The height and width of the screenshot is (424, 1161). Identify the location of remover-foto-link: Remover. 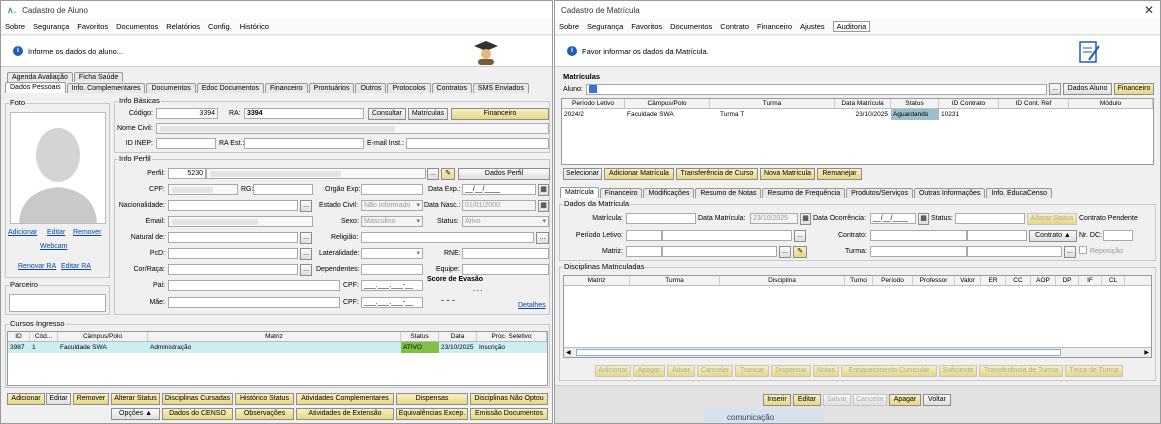
(87, 232).